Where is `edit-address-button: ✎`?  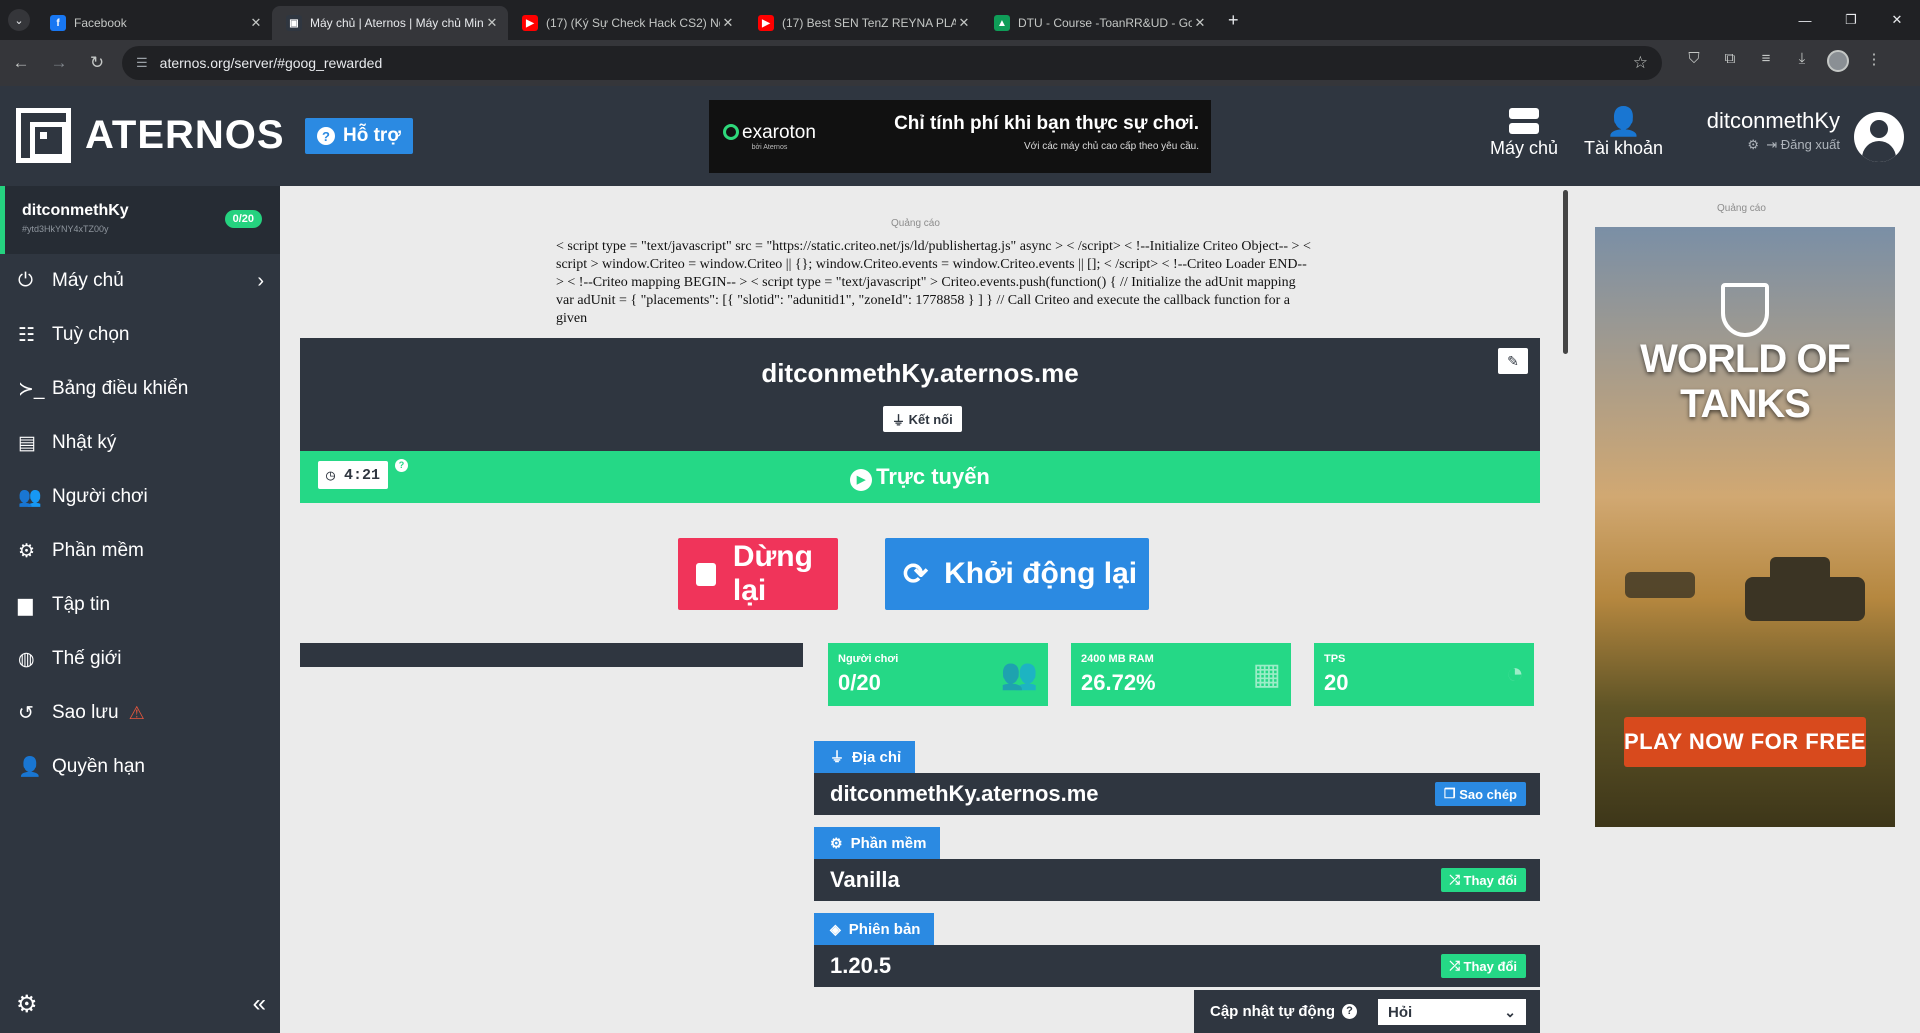 edit-address-button: ✎ is located at coordinates (1513, 361).